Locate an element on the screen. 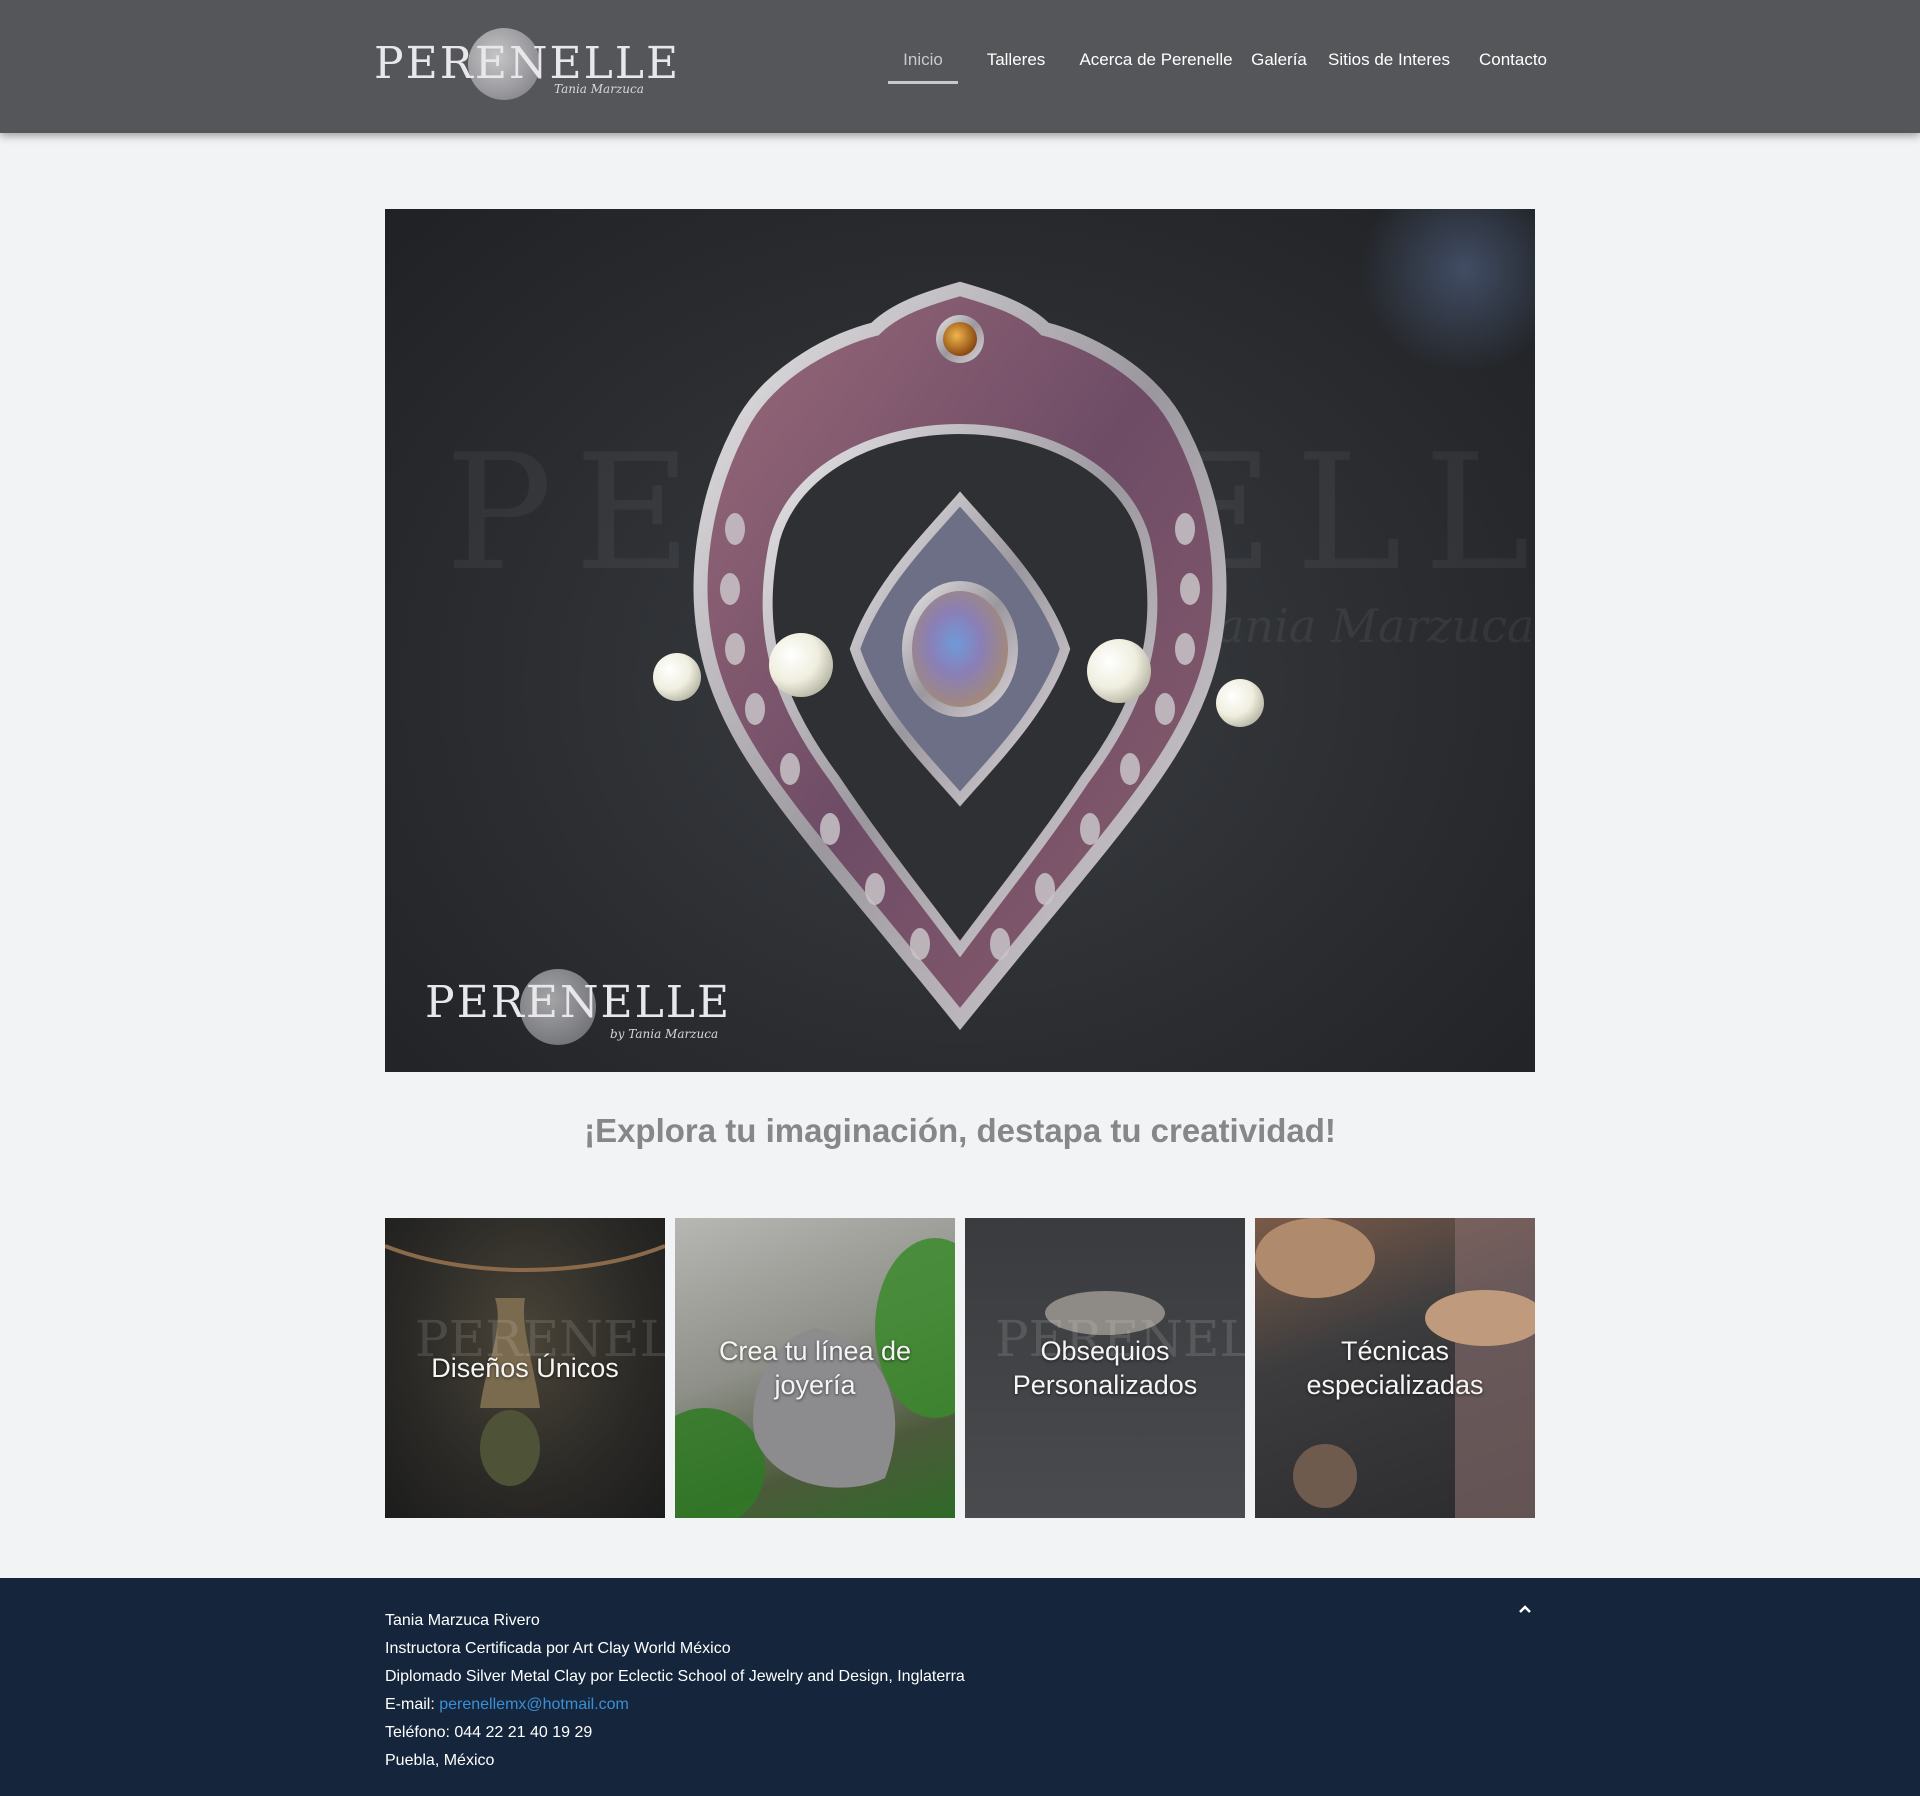  footer-email-link: perenellemx@hotmail.com is located at coordinates (534, 1704).